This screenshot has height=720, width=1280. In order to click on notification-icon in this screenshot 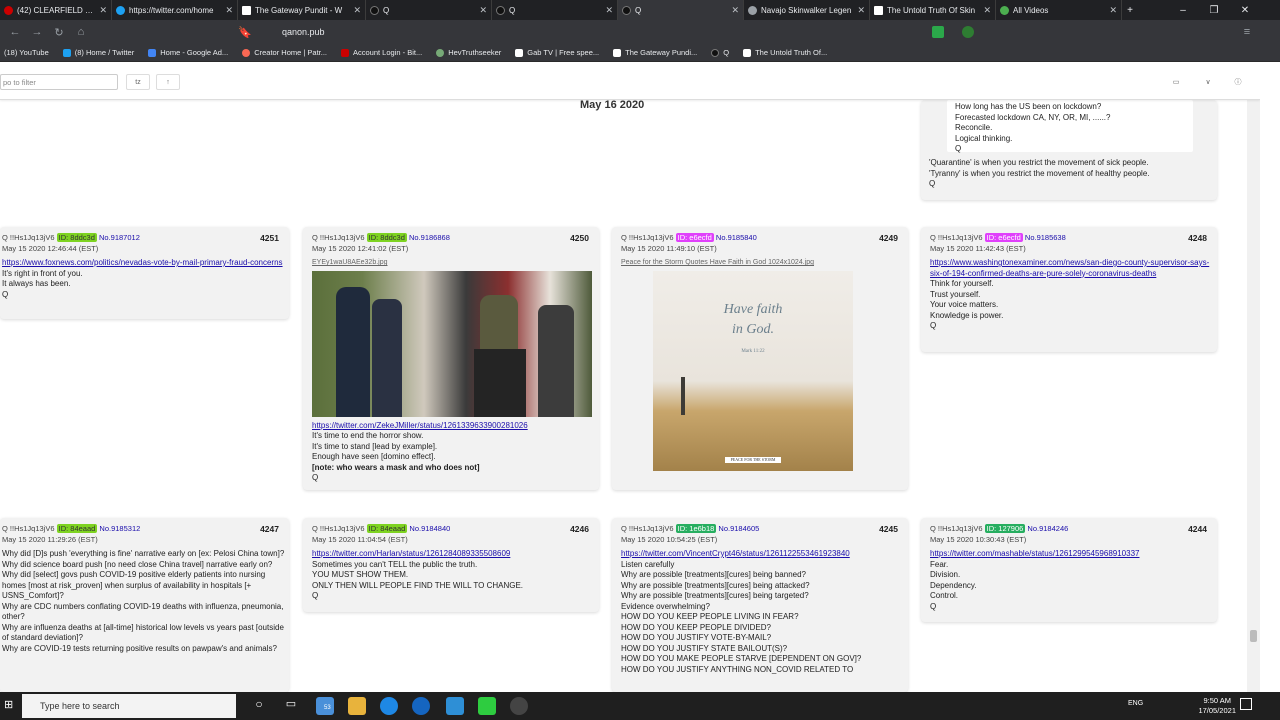, I will do `click(1246, 704)`.